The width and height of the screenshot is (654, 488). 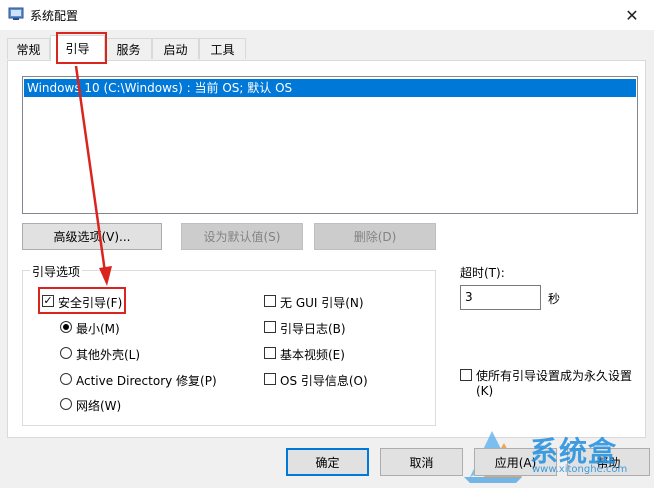 I want to click on tab-services: 服务, so click(x=128, y=48).